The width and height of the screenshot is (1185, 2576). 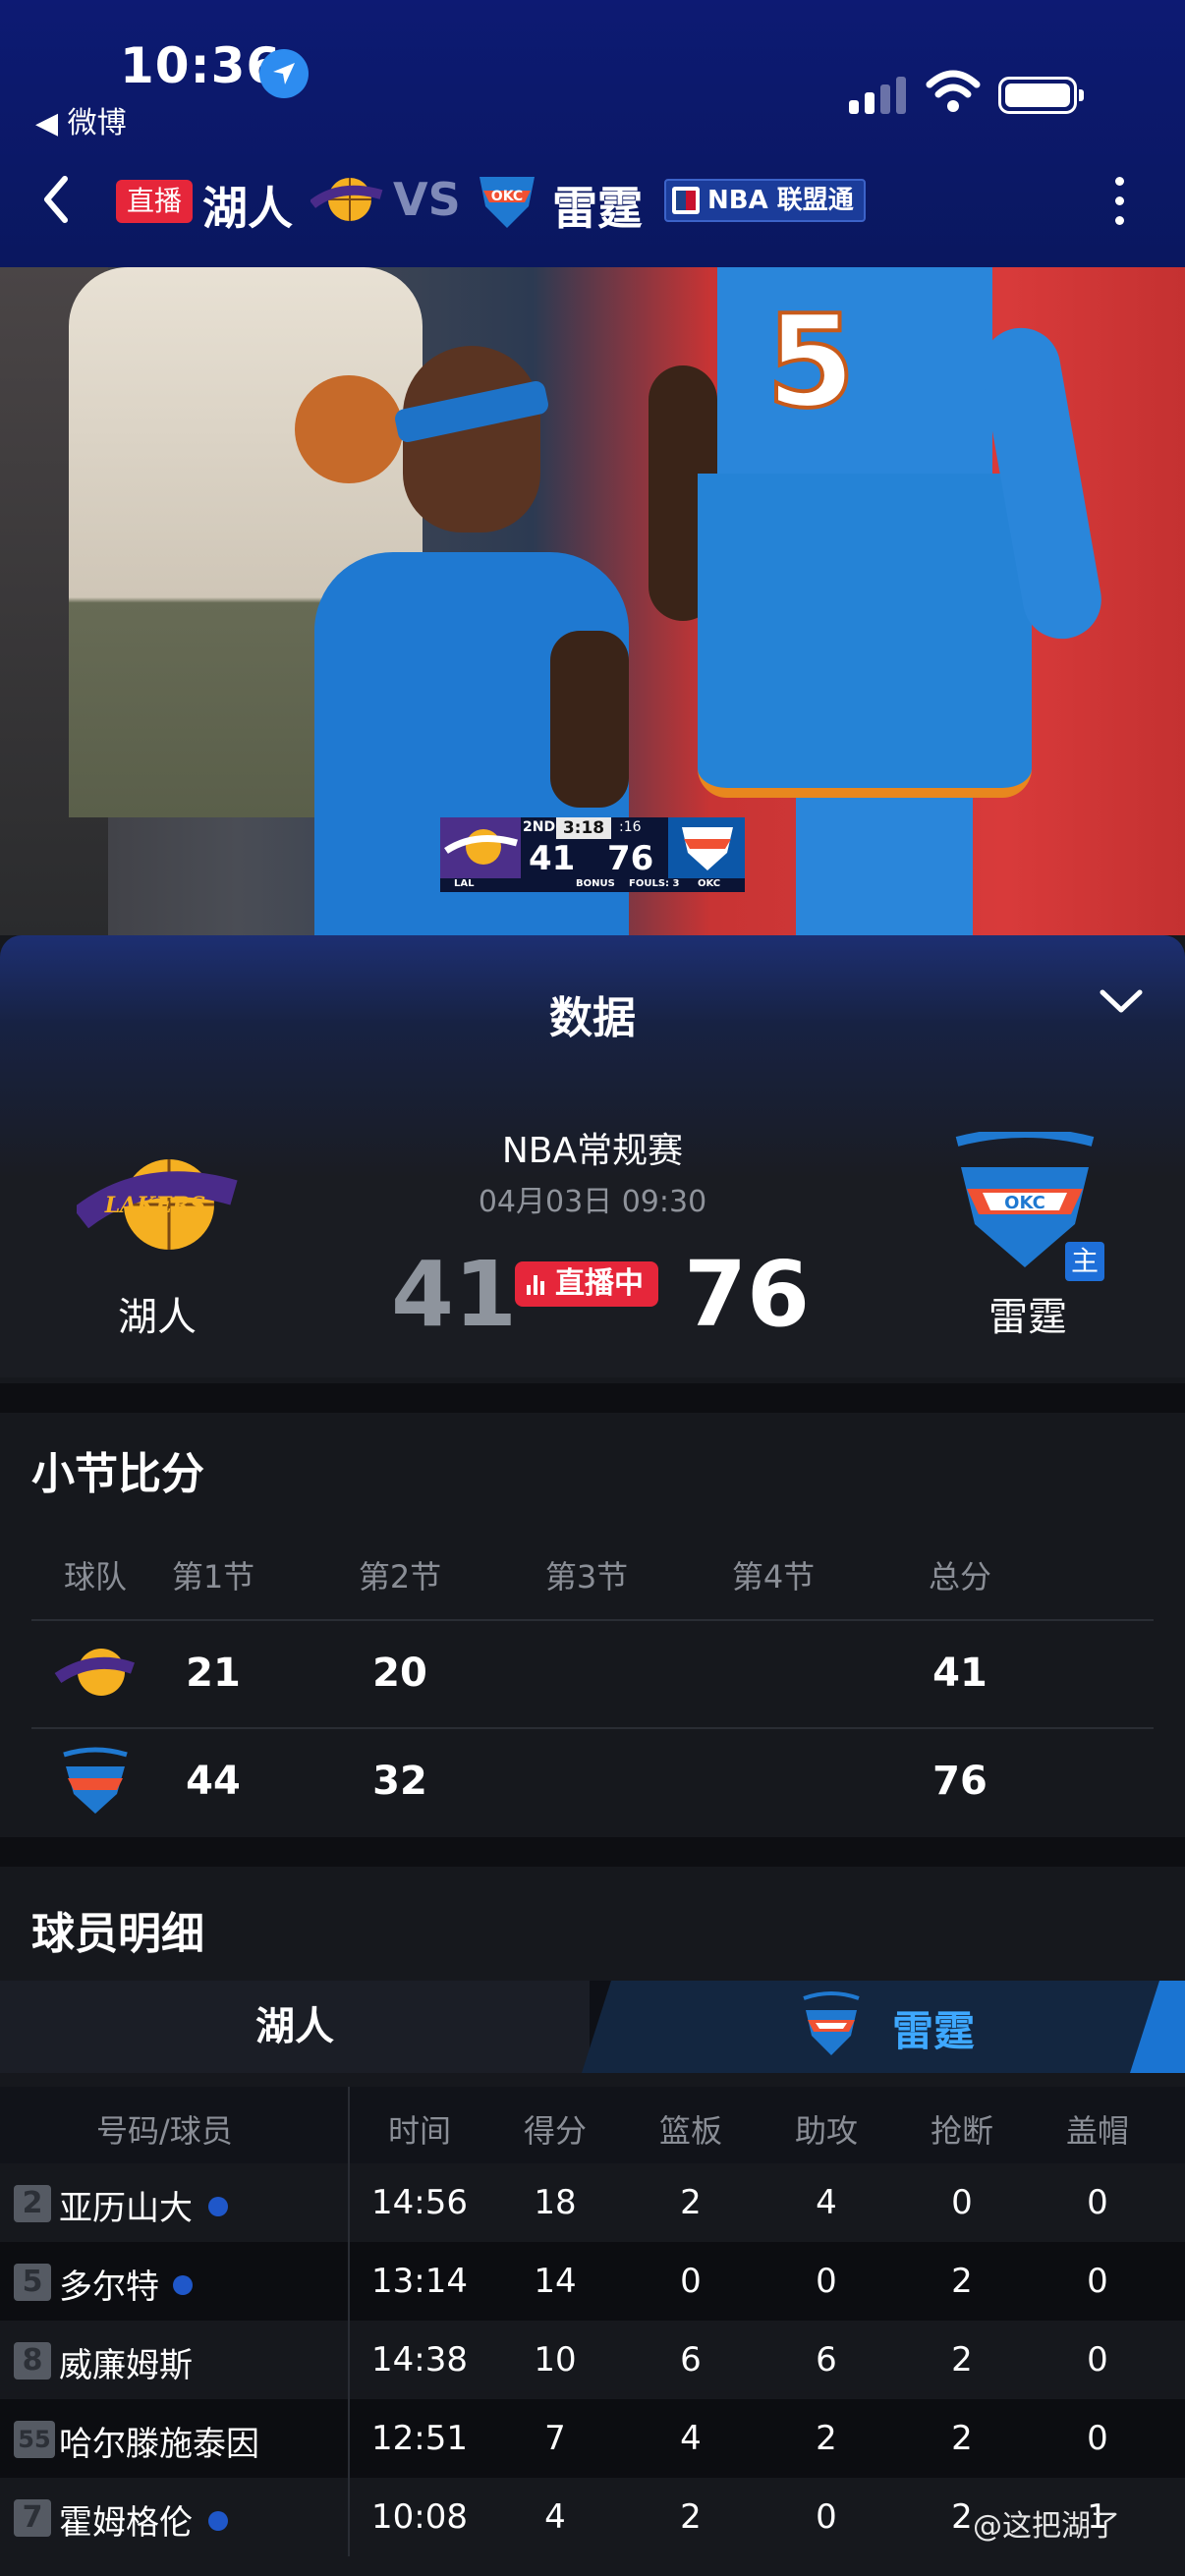 What do you see at coordinates (587, 1577) in the screenshot?
I see `col-header-q3: 第3节` at bounding box center [587, 1577].